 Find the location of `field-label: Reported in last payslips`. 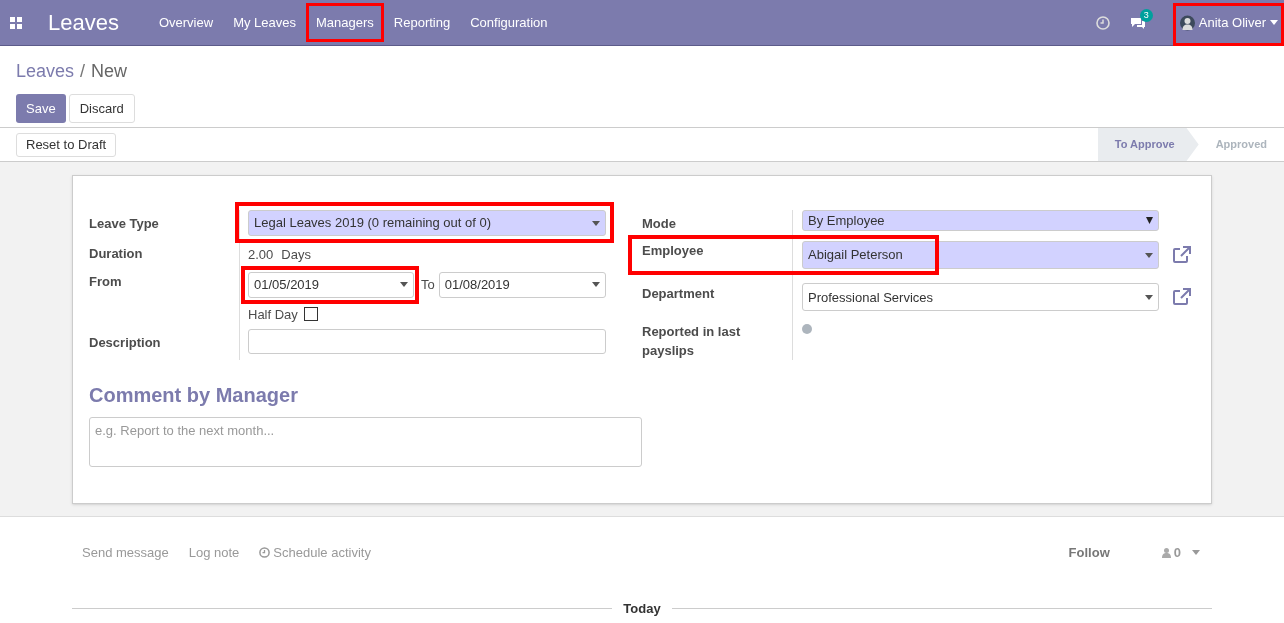

field-label: Reported in last payslips is located at coordinates (692, 341).